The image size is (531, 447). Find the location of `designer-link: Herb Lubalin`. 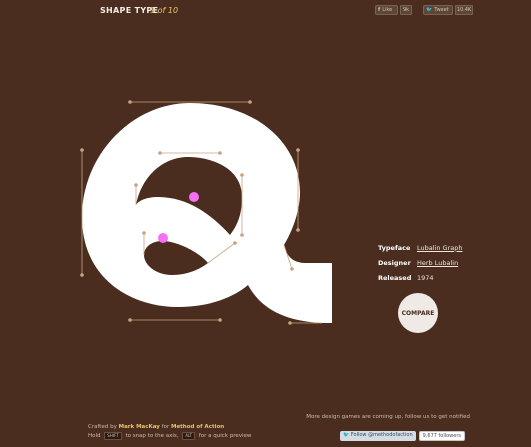

designer-link: Herb Lubalin is located at coordinates (437, 263).